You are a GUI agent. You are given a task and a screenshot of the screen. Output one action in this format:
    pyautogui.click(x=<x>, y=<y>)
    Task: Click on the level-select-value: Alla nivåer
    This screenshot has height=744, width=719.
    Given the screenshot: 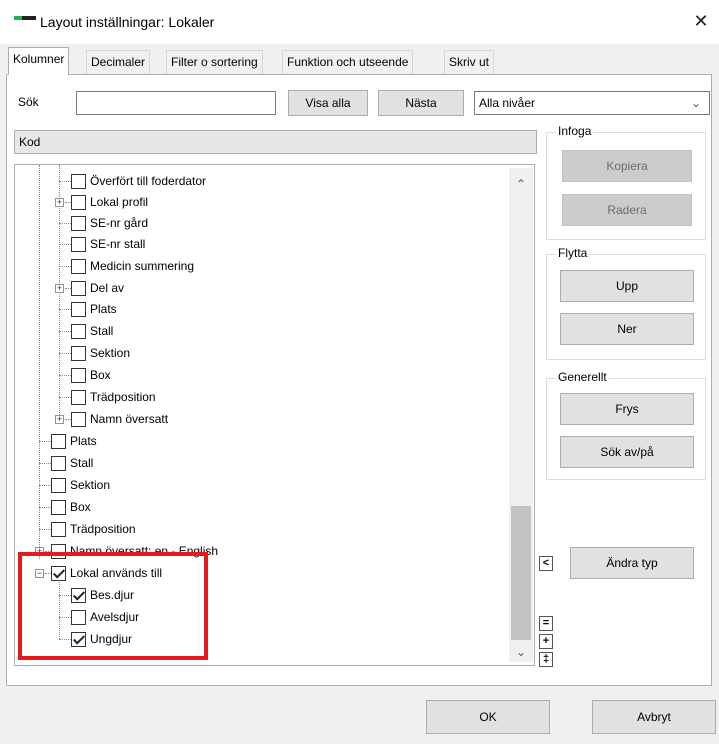 What is the action you would take?
    pyautogui.click(x=507, y=103)
    